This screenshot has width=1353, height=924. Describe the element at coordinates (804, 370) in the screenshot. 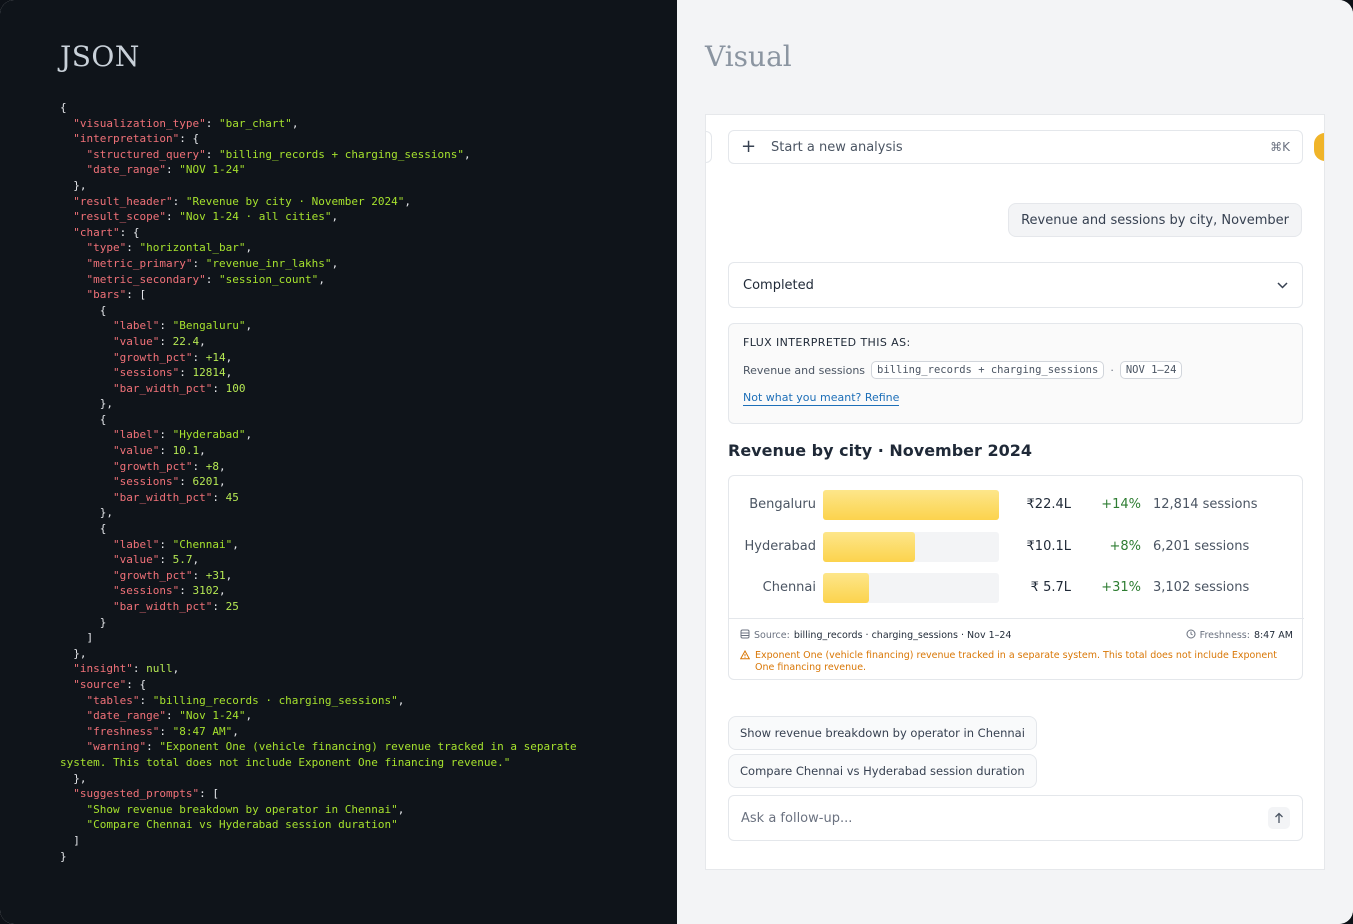

I see `interpretation-prefix: Revenue and sessions` at that location.